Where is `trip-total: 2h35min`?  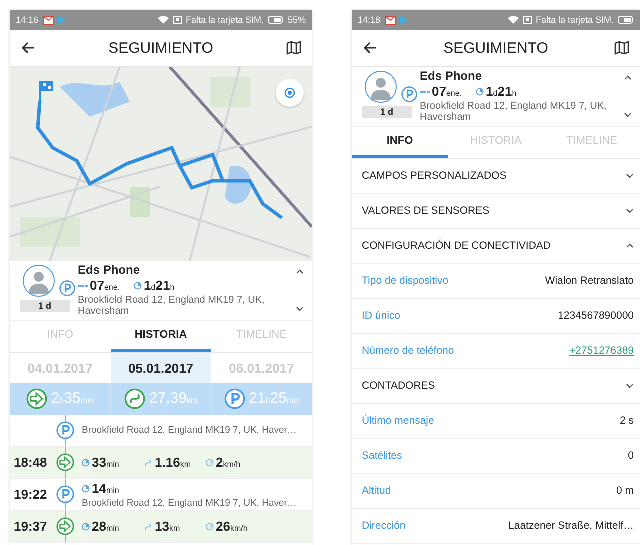 trip-total: 2h35min is located at coordinates (72, 399).